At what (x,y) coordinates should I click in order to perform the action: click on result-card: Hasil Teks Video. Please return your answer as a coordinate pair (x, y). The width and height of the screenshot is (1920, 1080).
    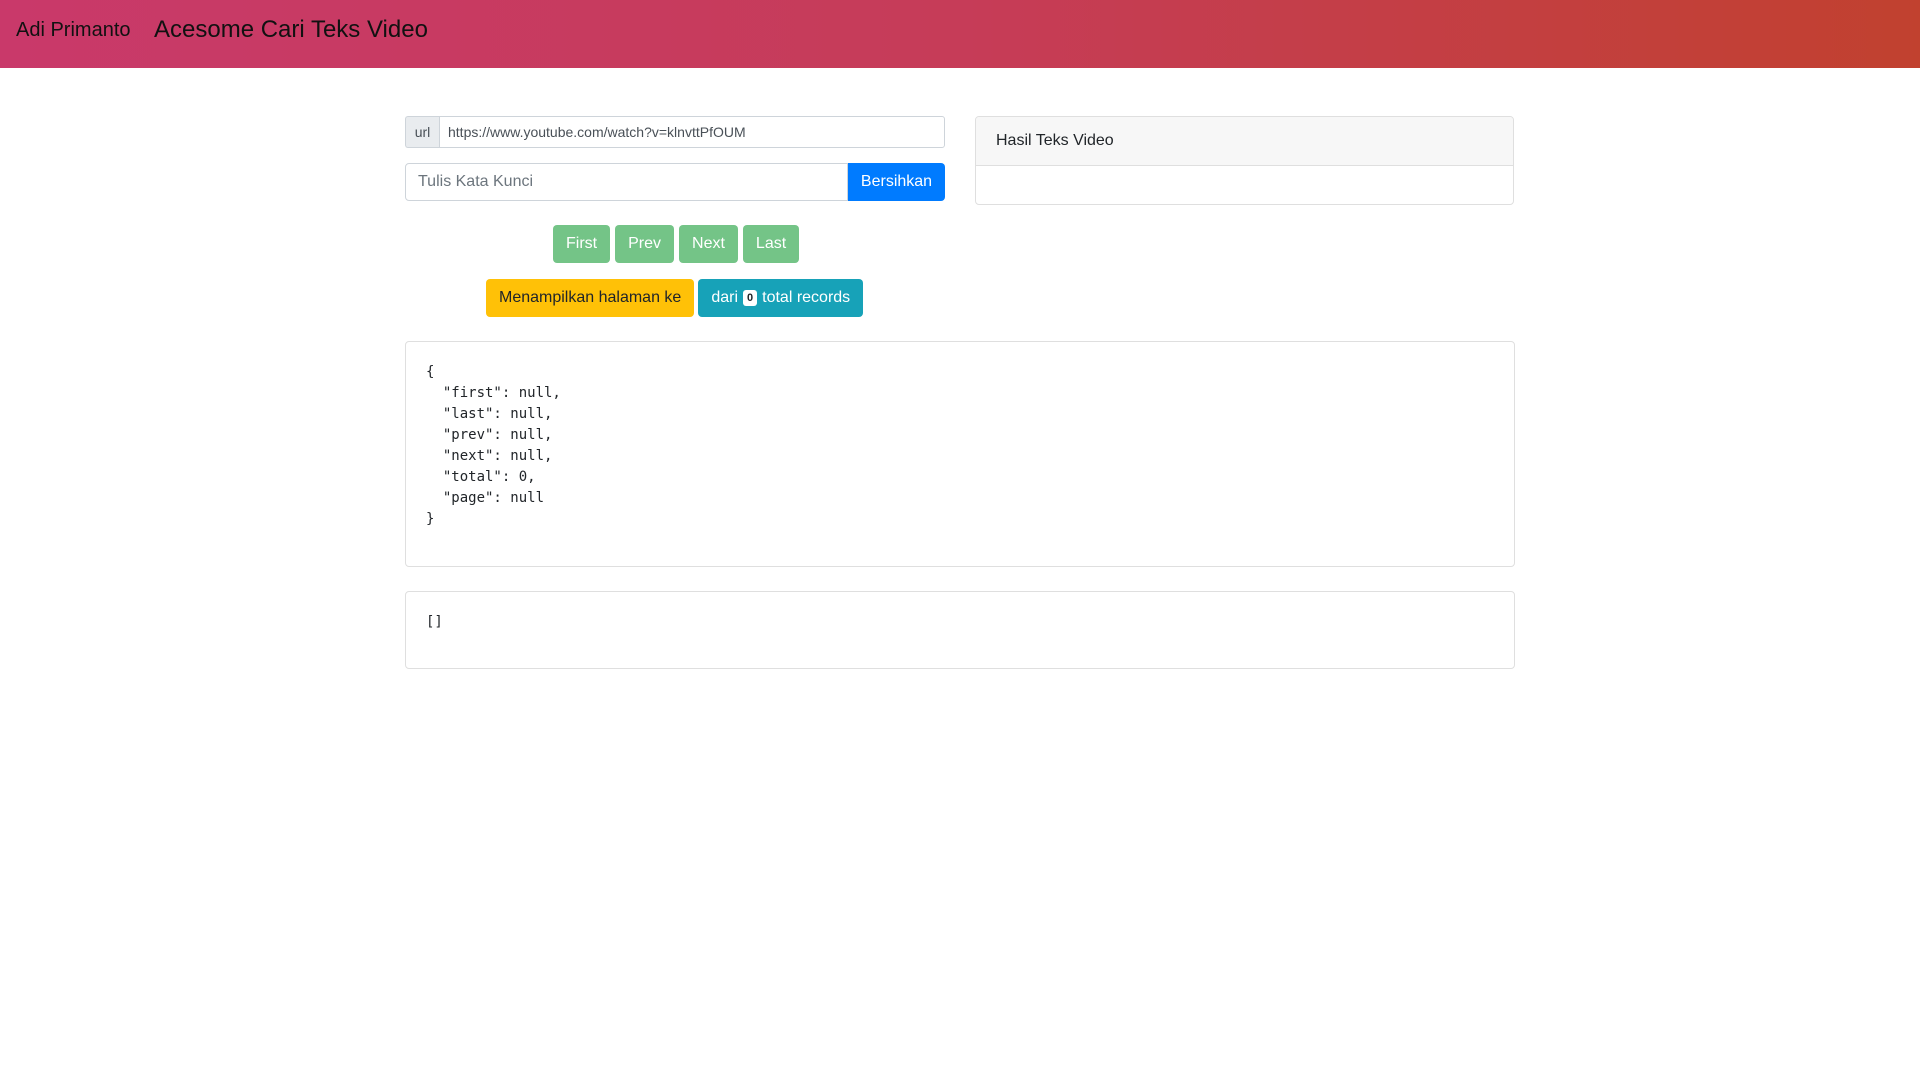
    Looking at the image, I should click on (1244, 160).